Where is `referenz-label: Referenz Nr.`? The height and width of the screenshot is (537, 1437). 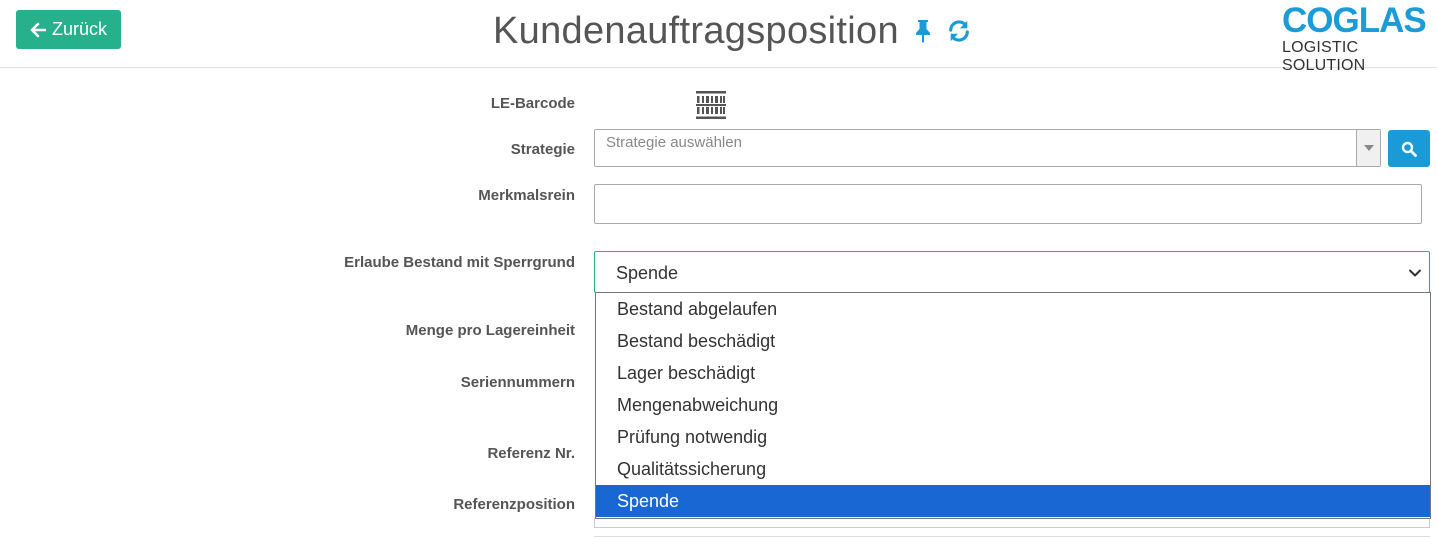
referenz-label: Referenz Nr. is located at coordinates (531, 453).